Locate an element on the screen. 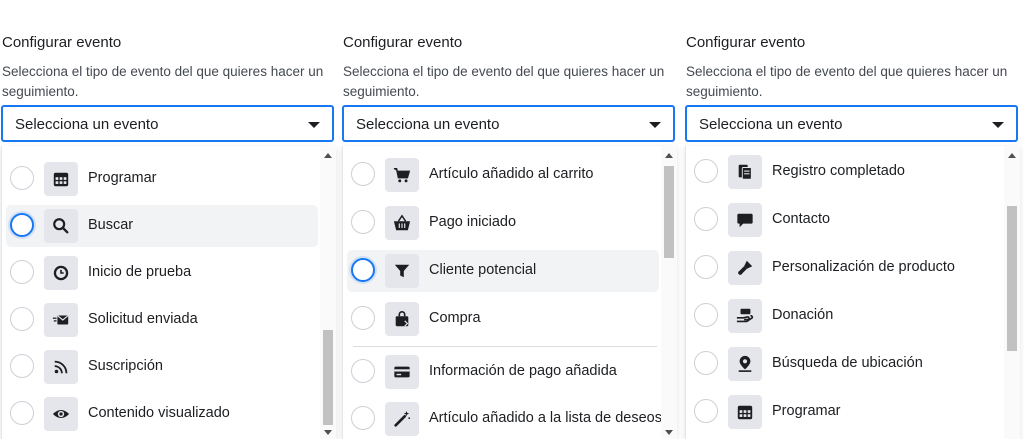 This screenshot has width=1024, height=439. option-label: Buscar is located at coordinates (111, 225).